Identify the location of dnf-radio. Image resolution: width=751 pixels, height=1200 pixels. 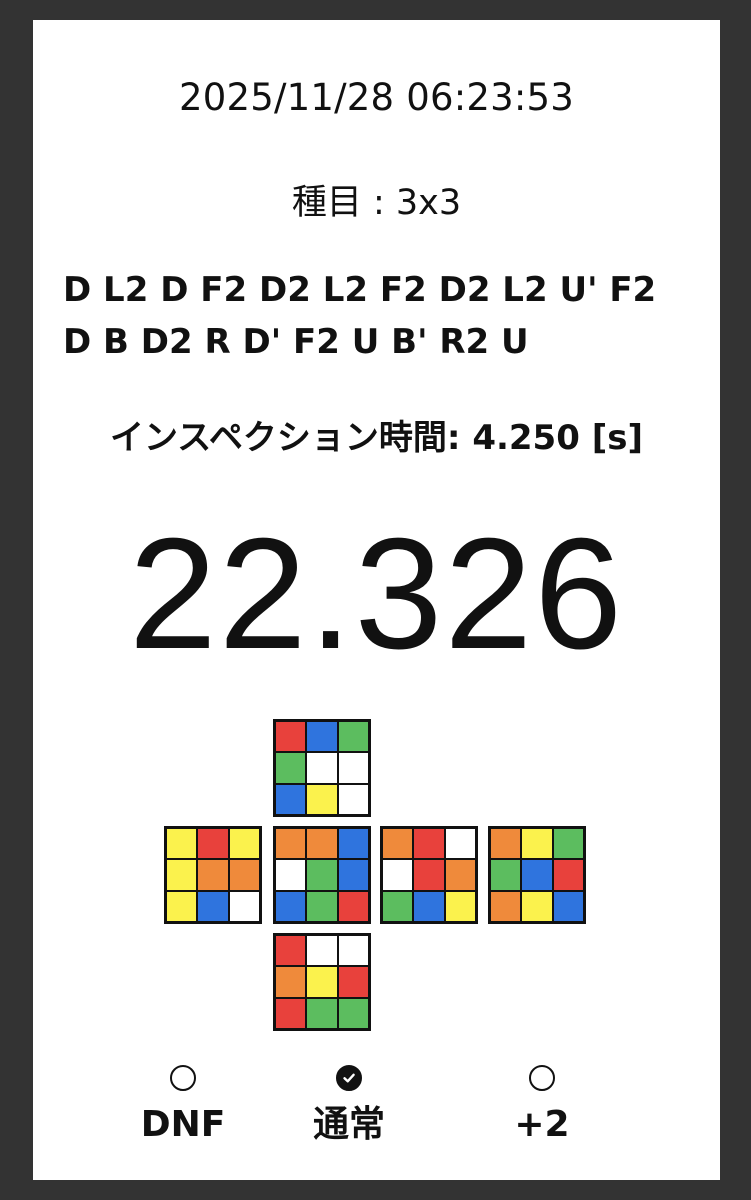
(183, 1078).